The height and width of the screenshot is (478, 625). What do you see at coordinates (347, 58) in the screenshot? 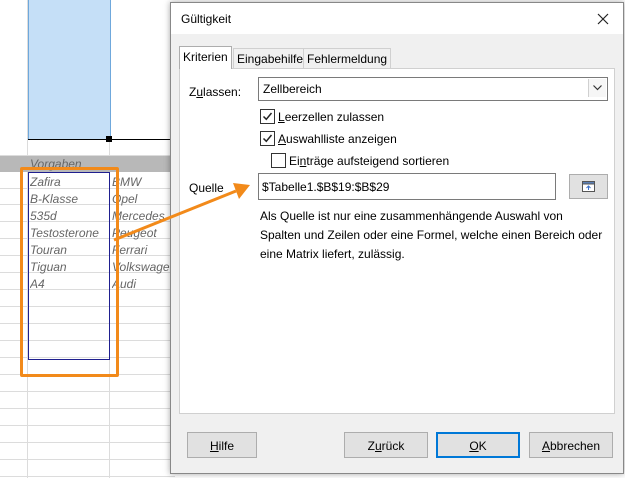
I see `tab-fehlermeldung: Fehlermeldung` at bounding box center [347, 58].